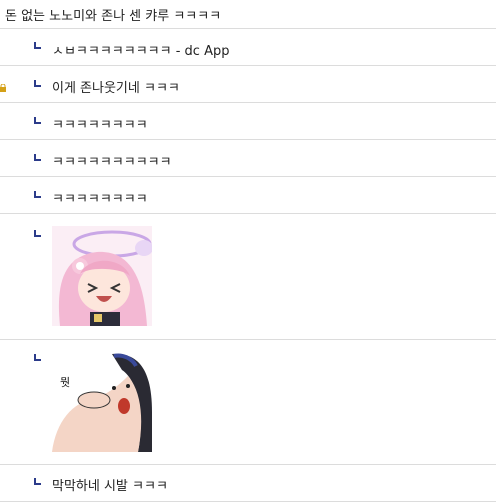 The width and height of the screenshot is (496, 502). What do you see at coordinates (113, 14) in the screenshot?
I see `thread-title: 돈 없는 노노미와 존나 센 캬루 ㅋㅋㅋㅋ` at bounding box center [113, 14].